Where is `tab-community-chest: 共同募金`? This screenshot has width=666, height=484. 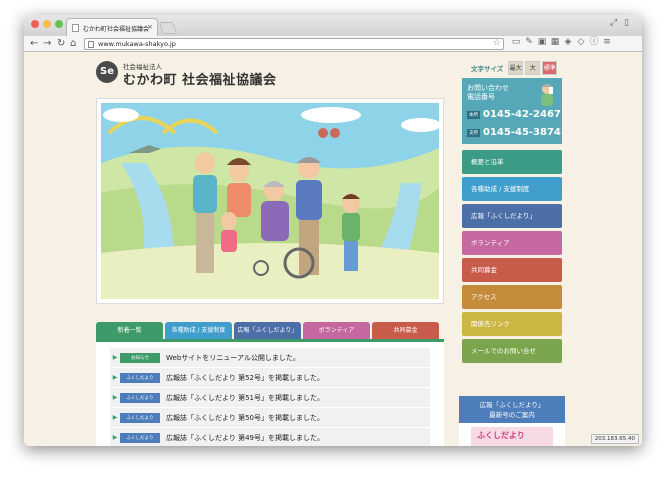 tab-community-chest: 共同募金 is located at coordinates (405, 330).